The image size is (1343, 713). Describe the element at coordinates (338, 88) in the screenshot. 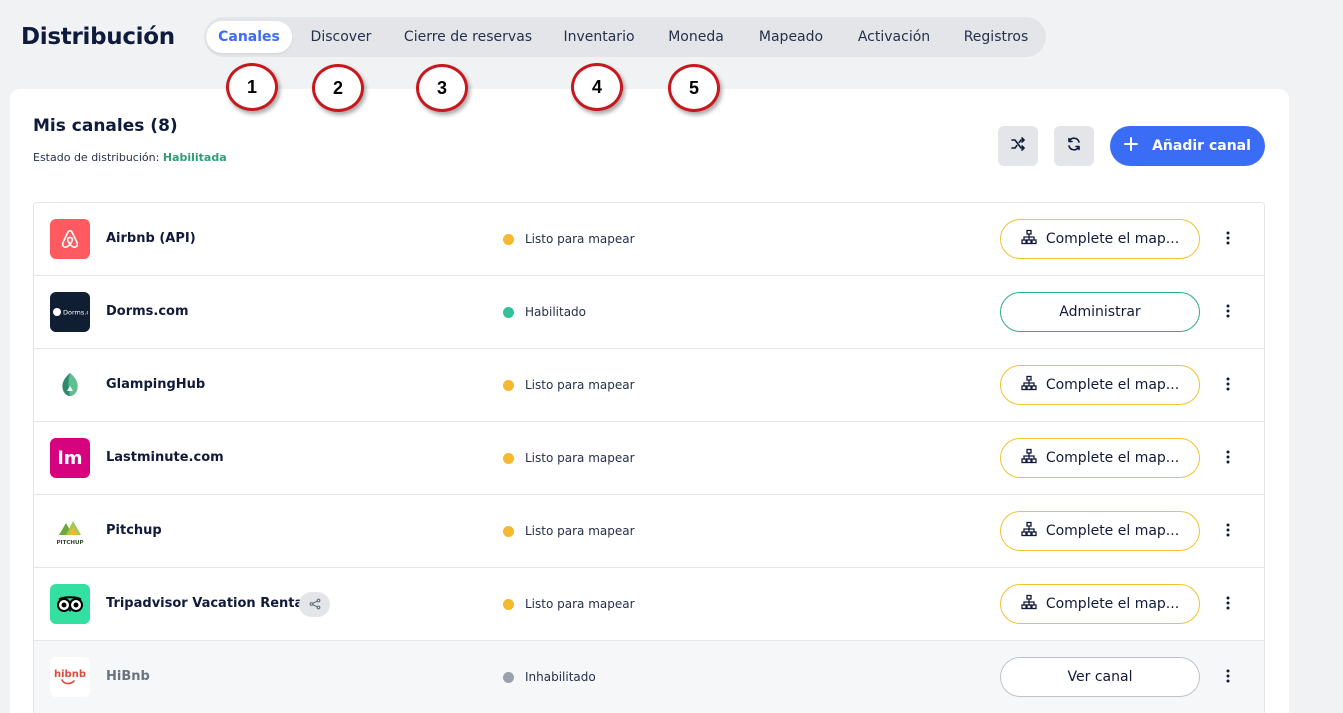

I see `callout-marker-2: 2` at that location.